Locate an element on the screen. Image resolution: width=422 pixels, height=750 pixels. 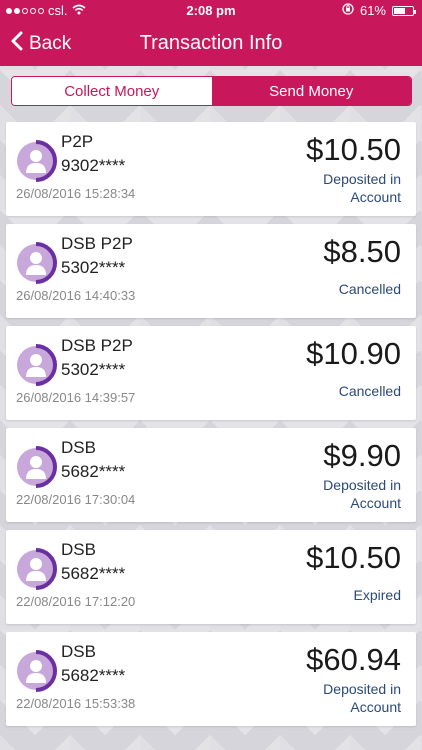
transaction-amount: $10.90 is located at coordinates (353, 353).